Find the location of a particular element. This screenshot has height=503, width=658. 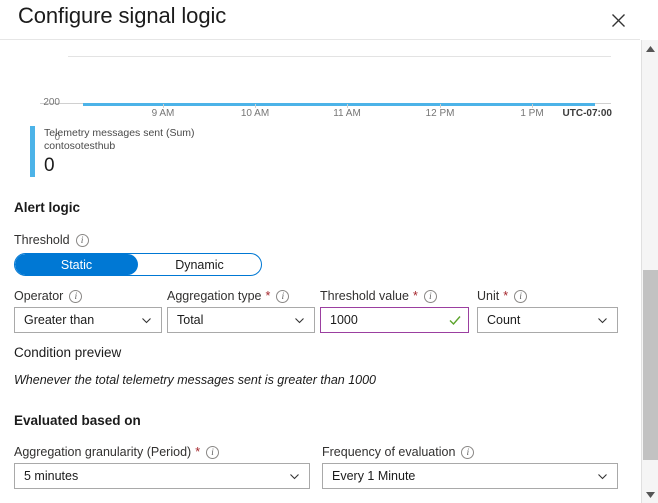

aggregation-type-label-text: Aggregation type is located at coordinates (214, 296).